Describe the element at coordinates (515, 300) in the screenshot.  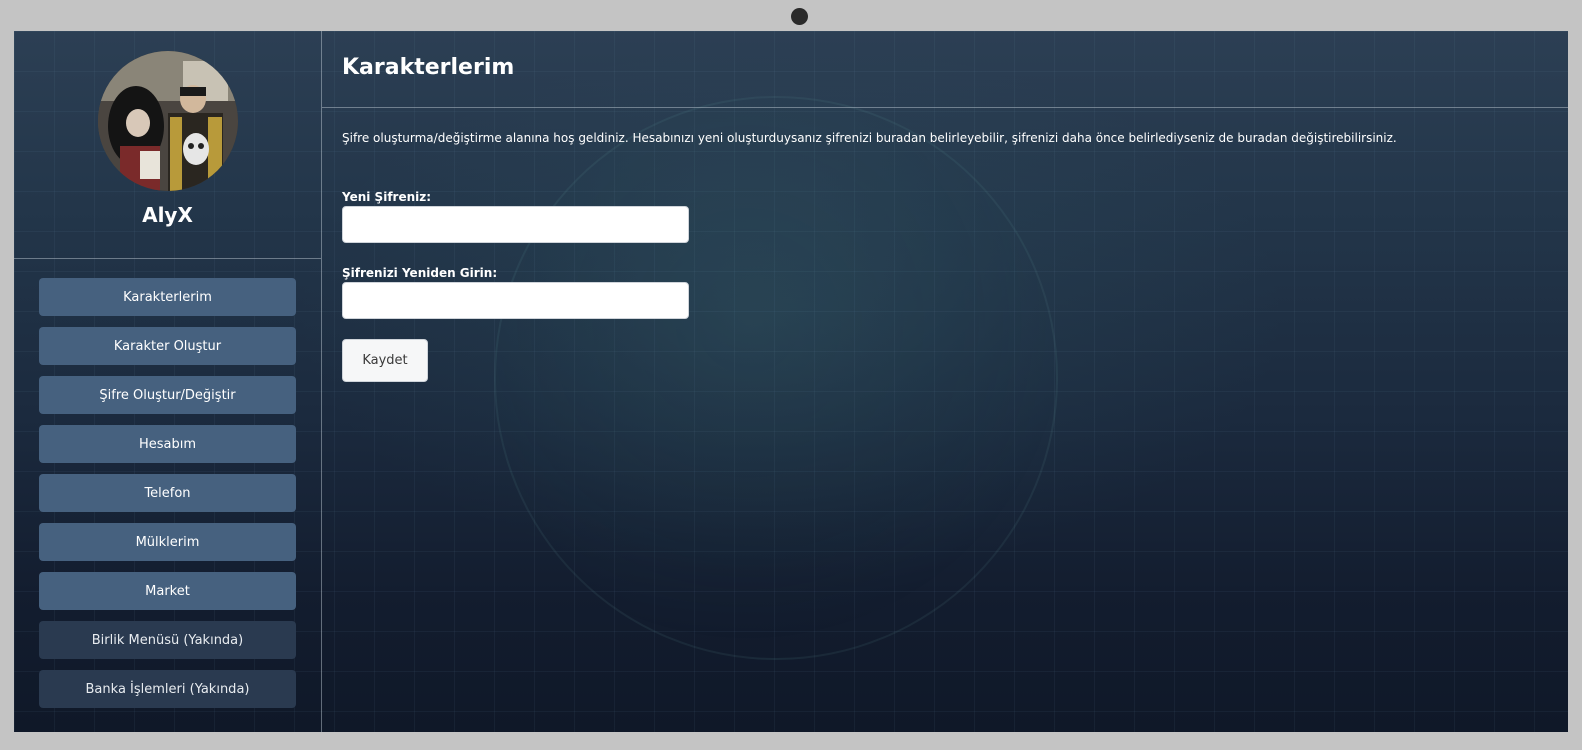
I see `confirm-password-input` at that location.